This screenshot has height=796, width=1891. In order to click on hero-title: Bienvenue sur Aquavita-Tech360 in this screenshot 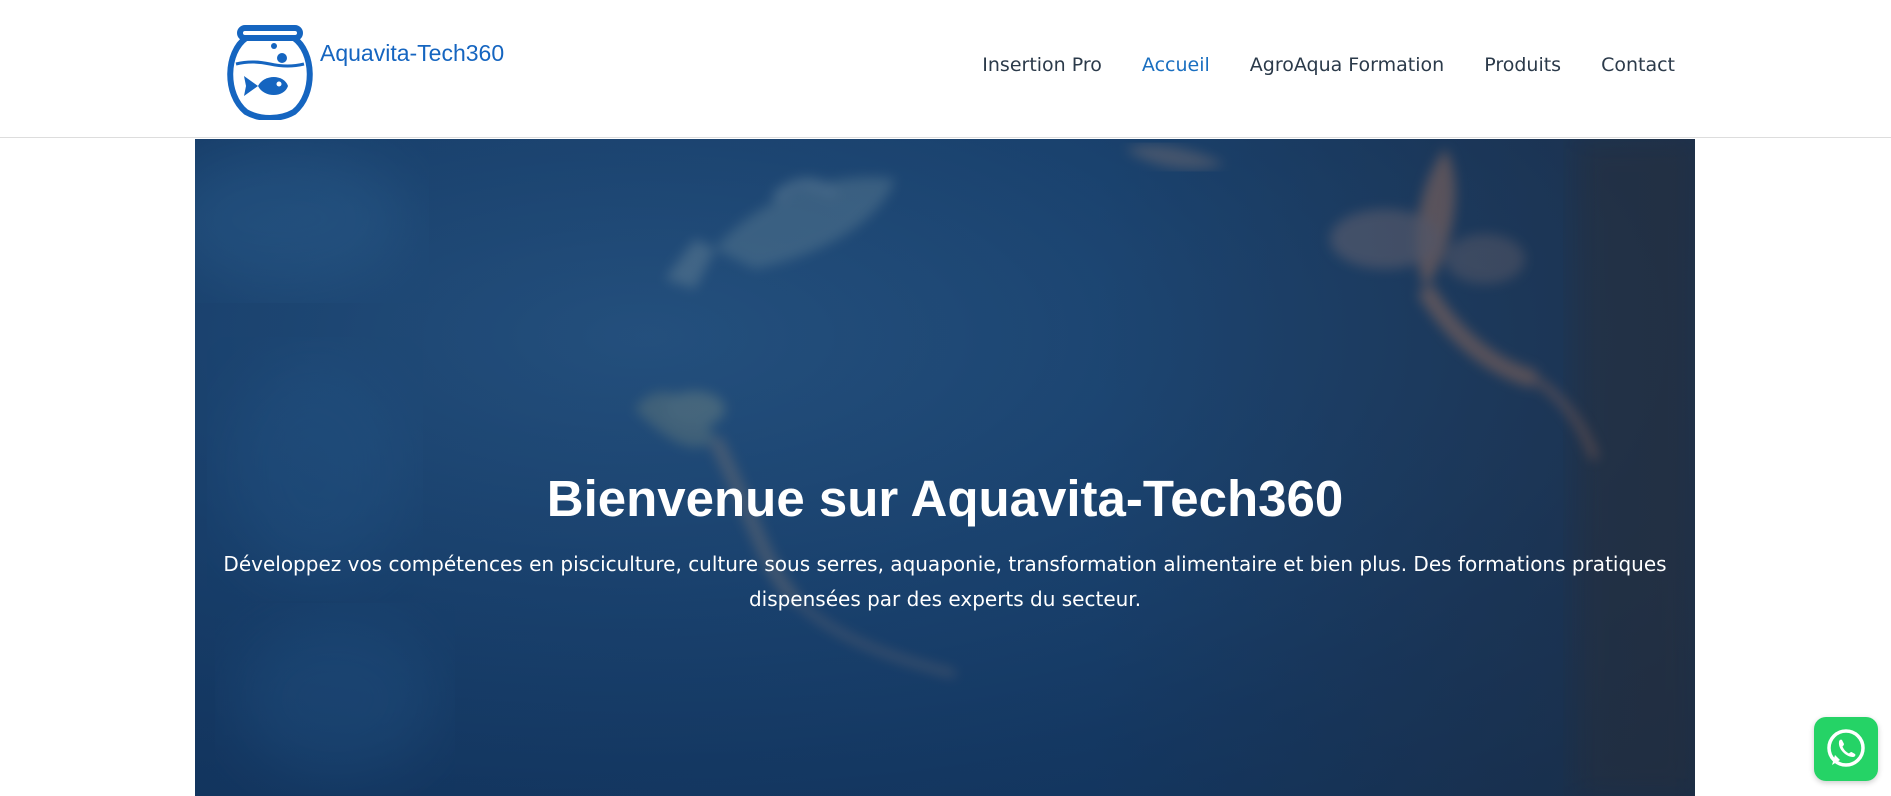, I will do `click(945, 498)`.